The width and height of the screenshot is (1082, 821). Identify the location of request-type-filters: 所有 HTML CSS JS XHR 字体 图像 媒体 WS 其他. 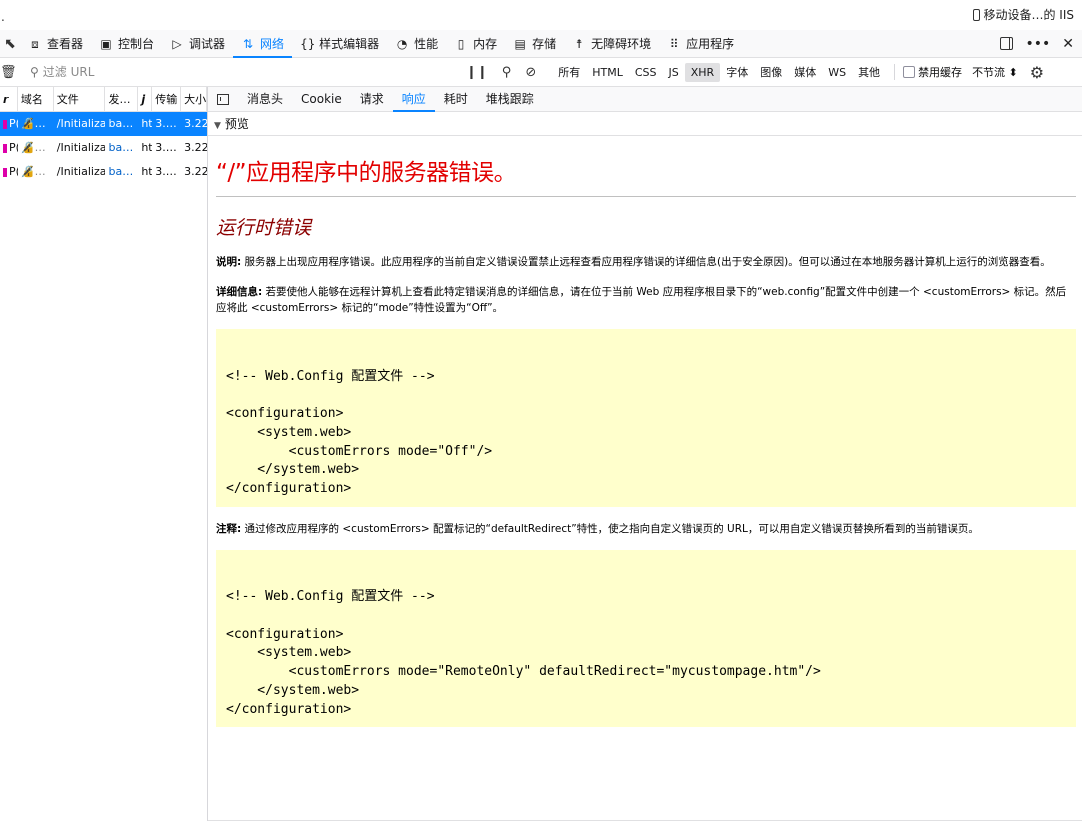
(719, 72).